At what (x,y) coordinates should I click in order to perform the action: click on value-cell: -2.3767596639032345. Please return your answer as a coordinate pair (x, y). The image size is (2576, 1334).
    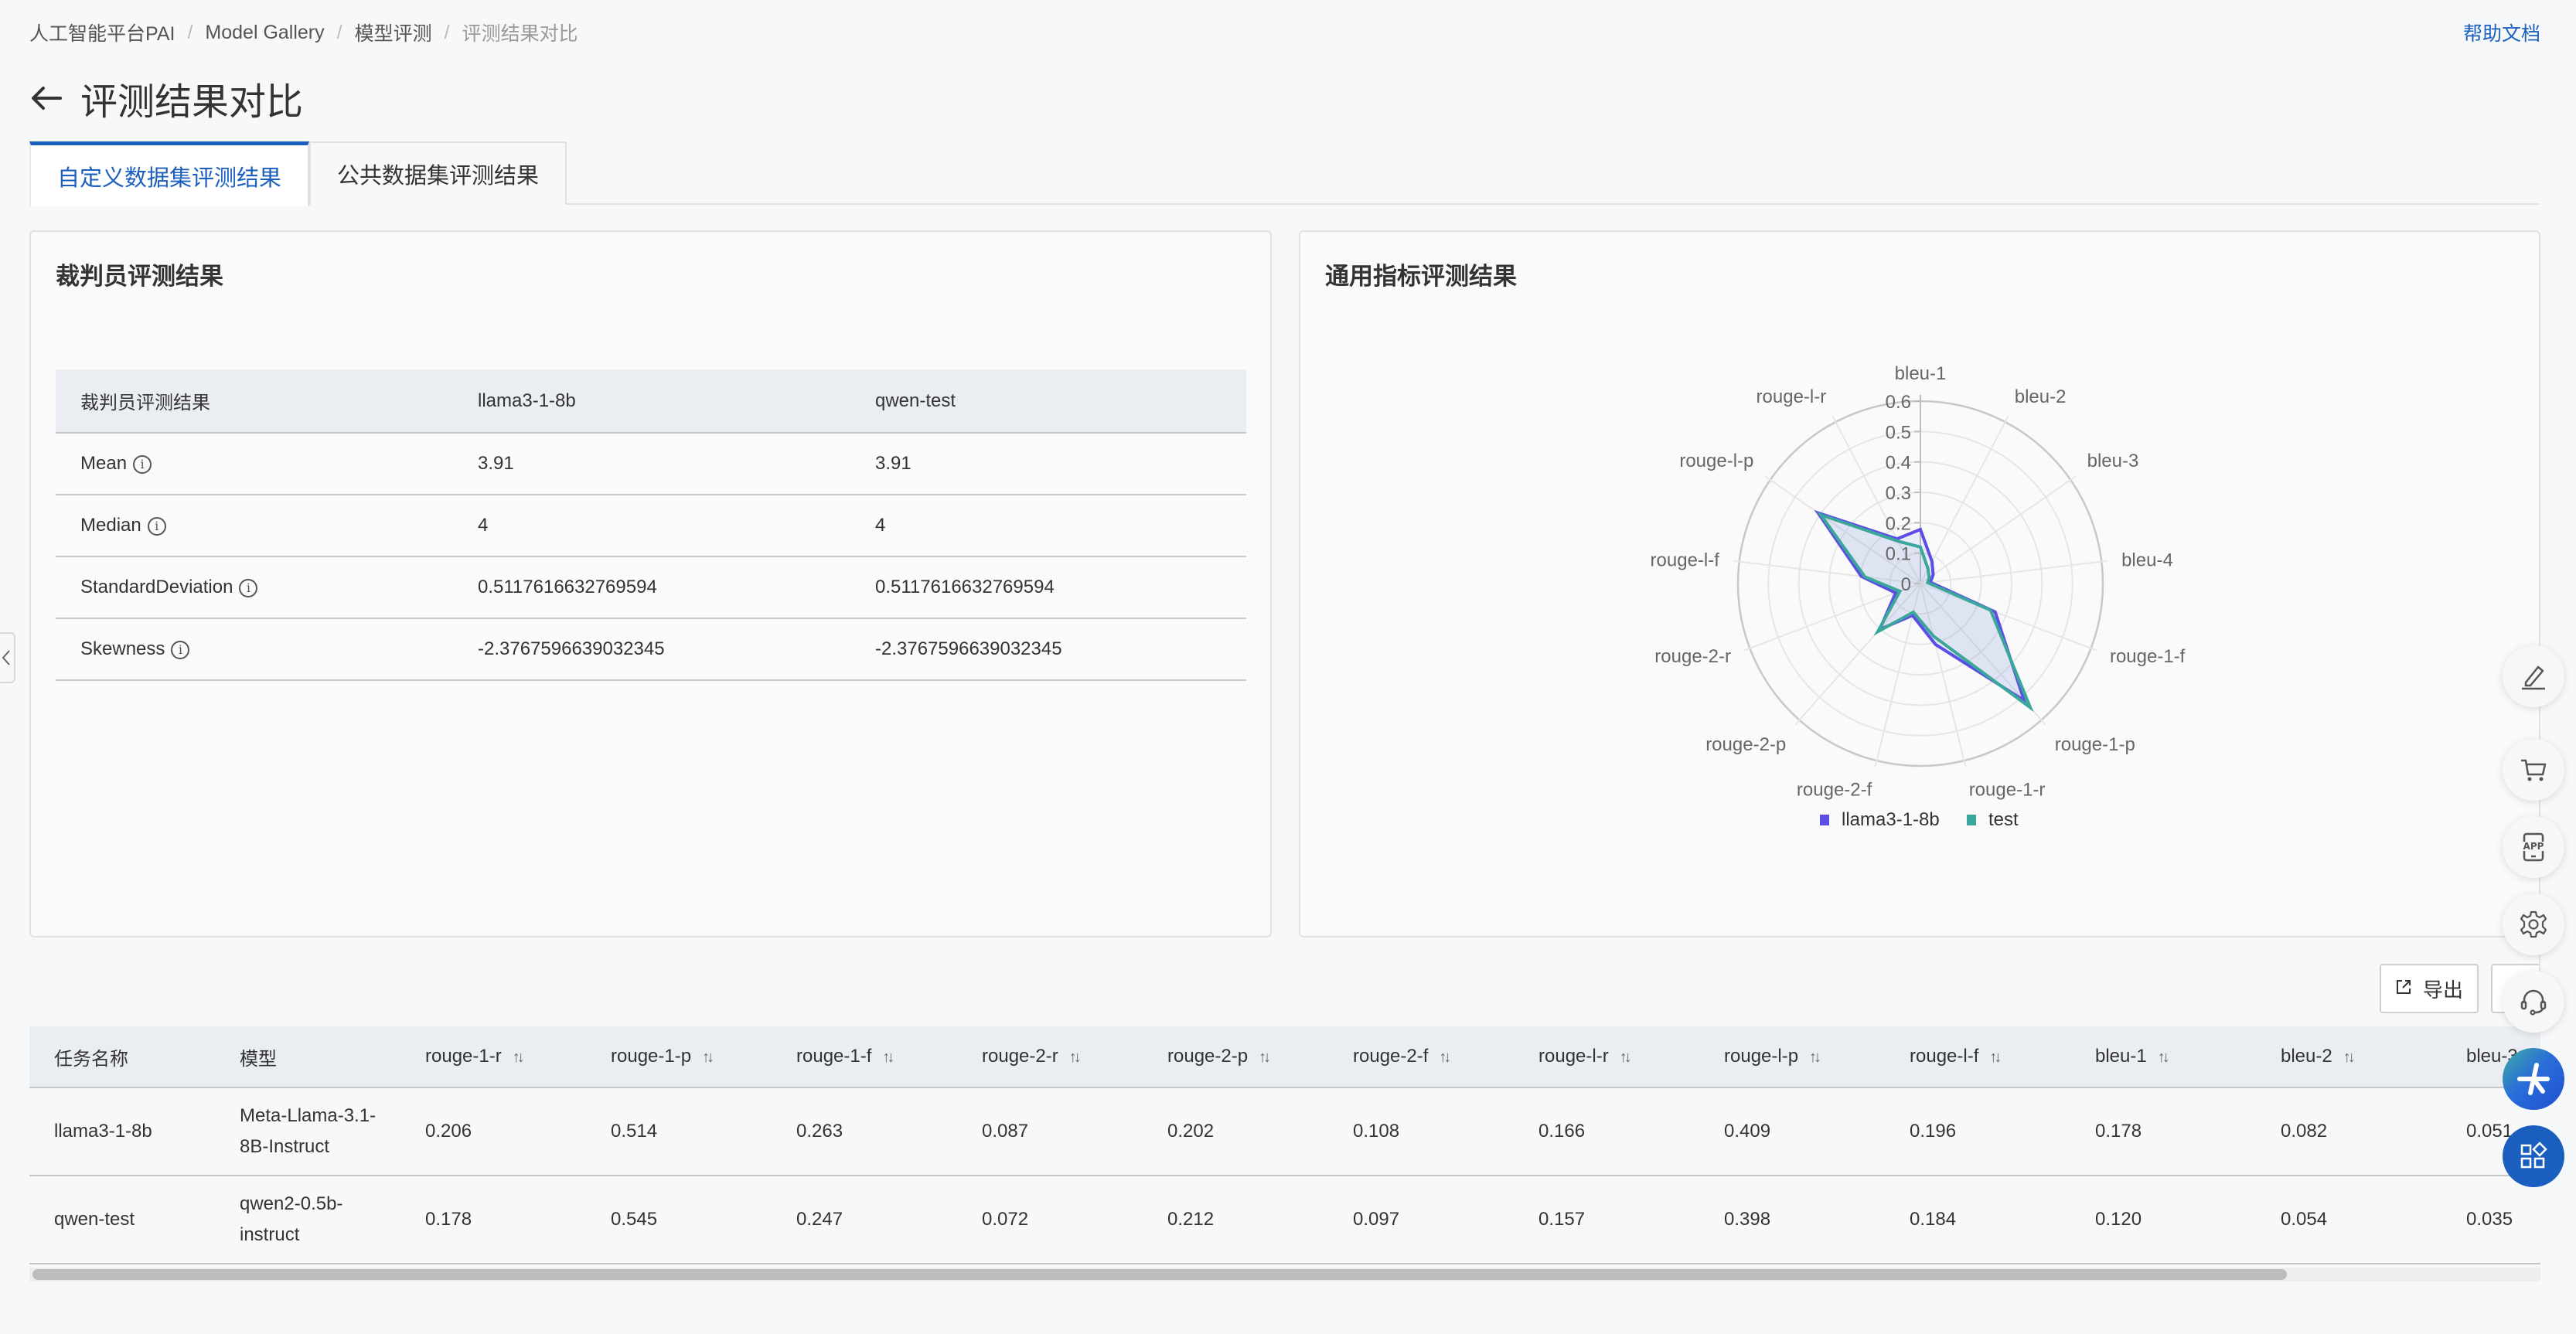
    Looking at the image, I should click on (651, 649).